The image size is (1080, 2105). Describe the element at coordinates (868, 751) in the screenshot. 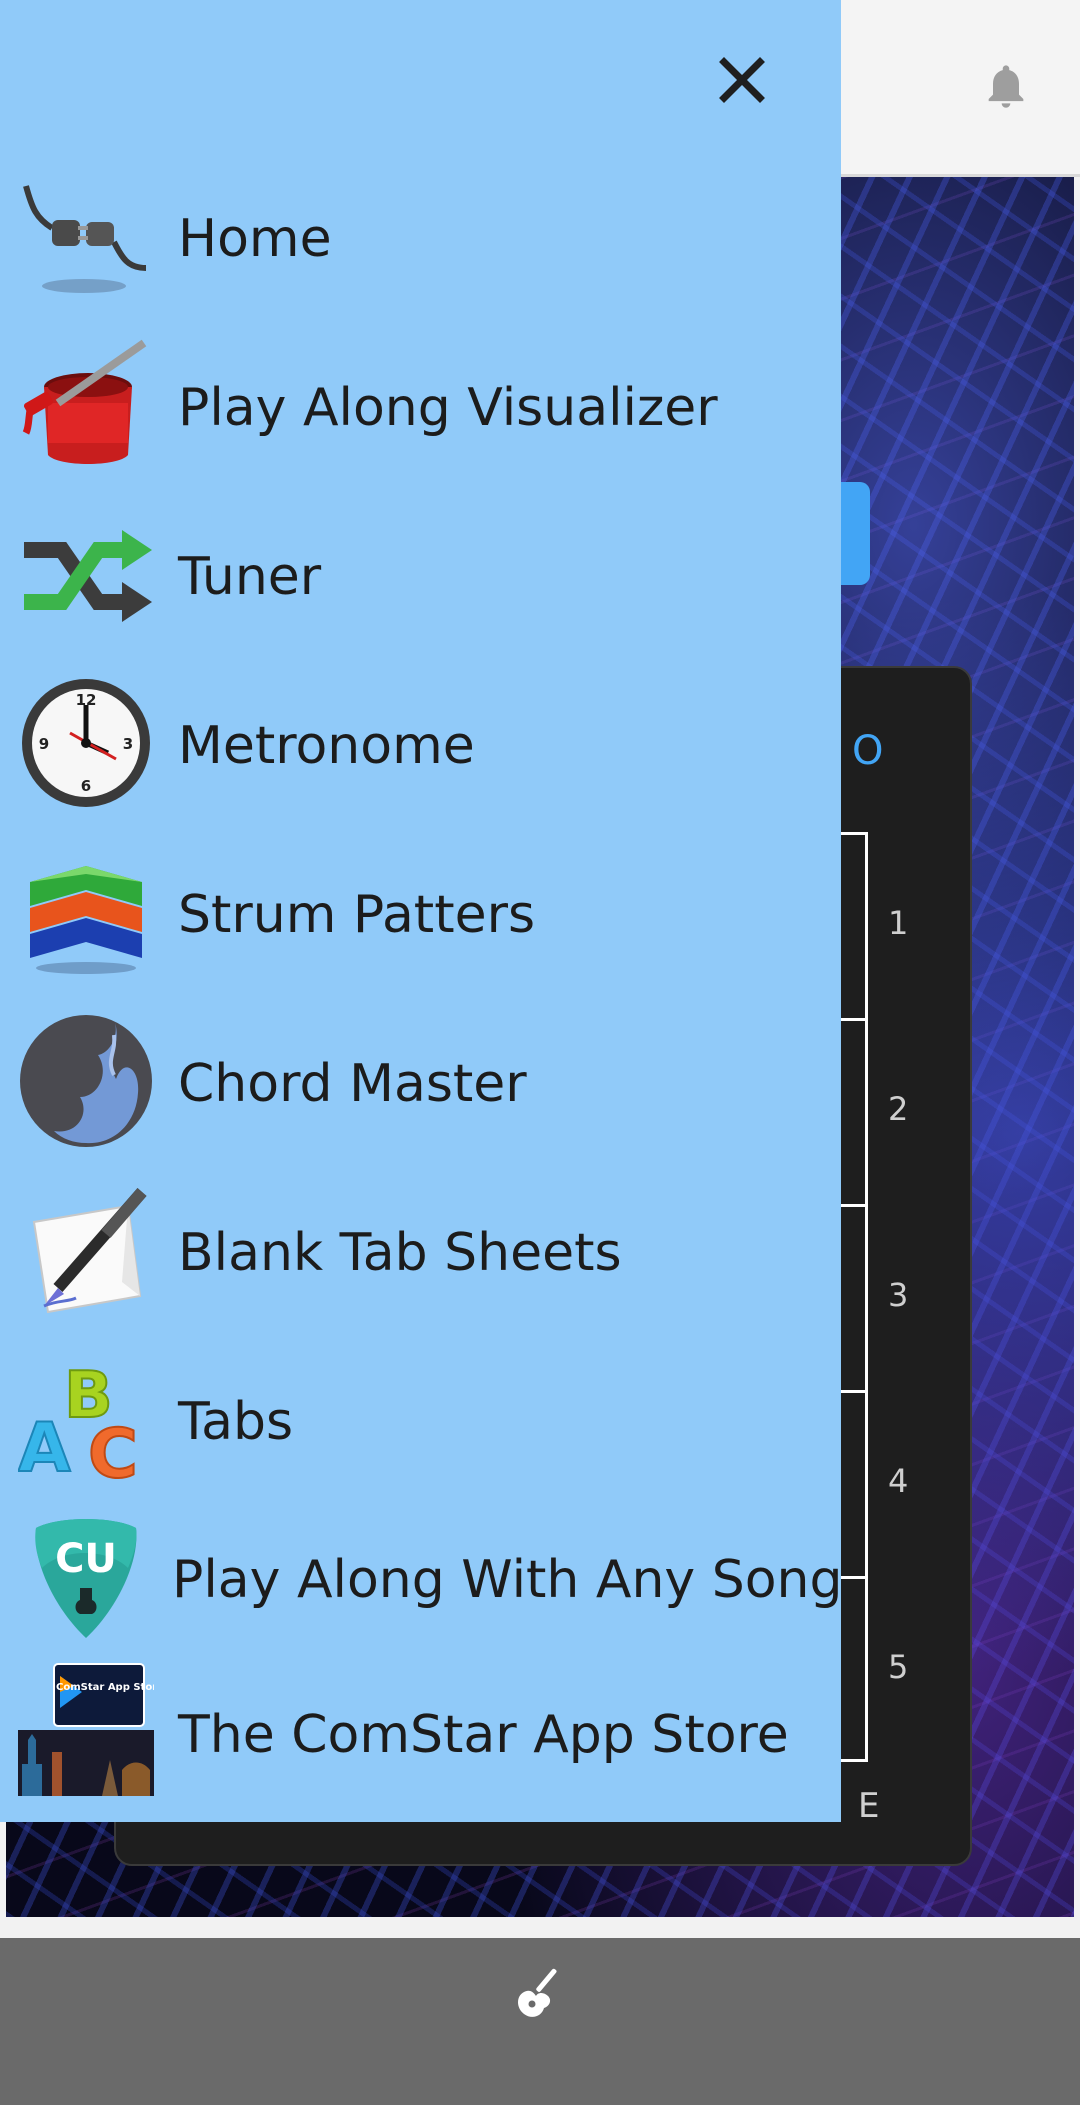

I see `card-heading: O` at that location.